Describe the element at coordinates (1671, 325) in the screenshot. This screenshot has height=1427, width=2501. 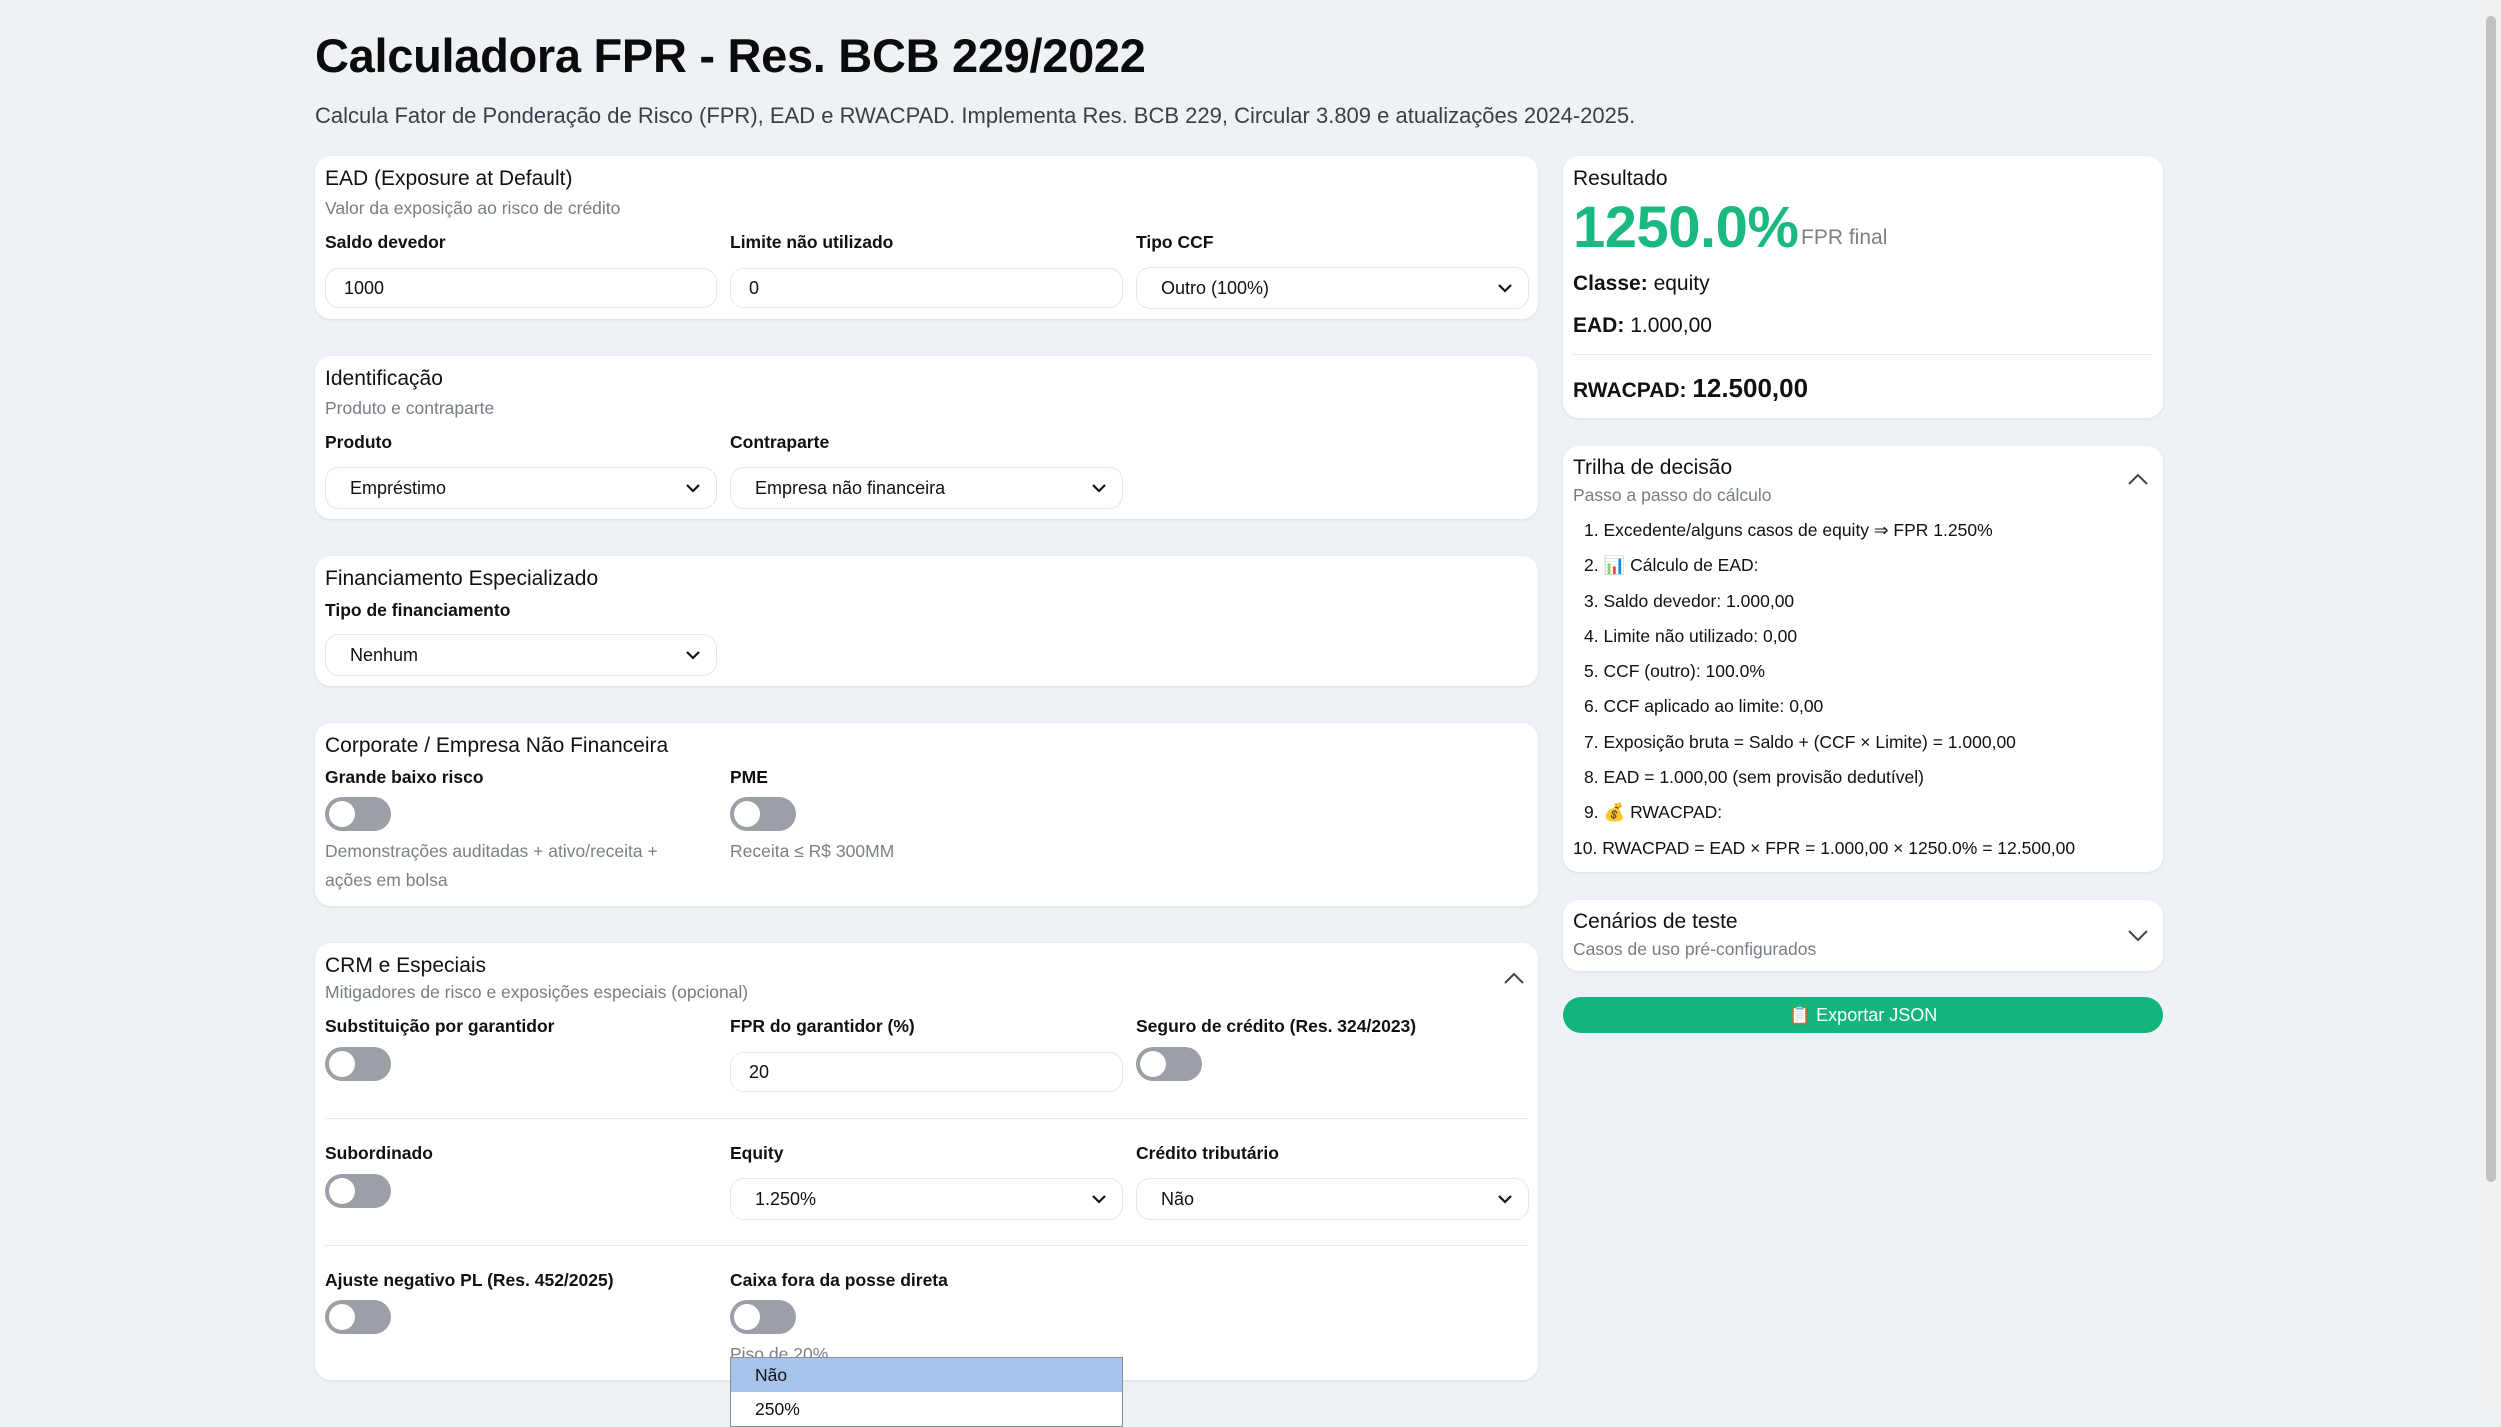
I see `ead-result-value: 1.000,00` at that location.